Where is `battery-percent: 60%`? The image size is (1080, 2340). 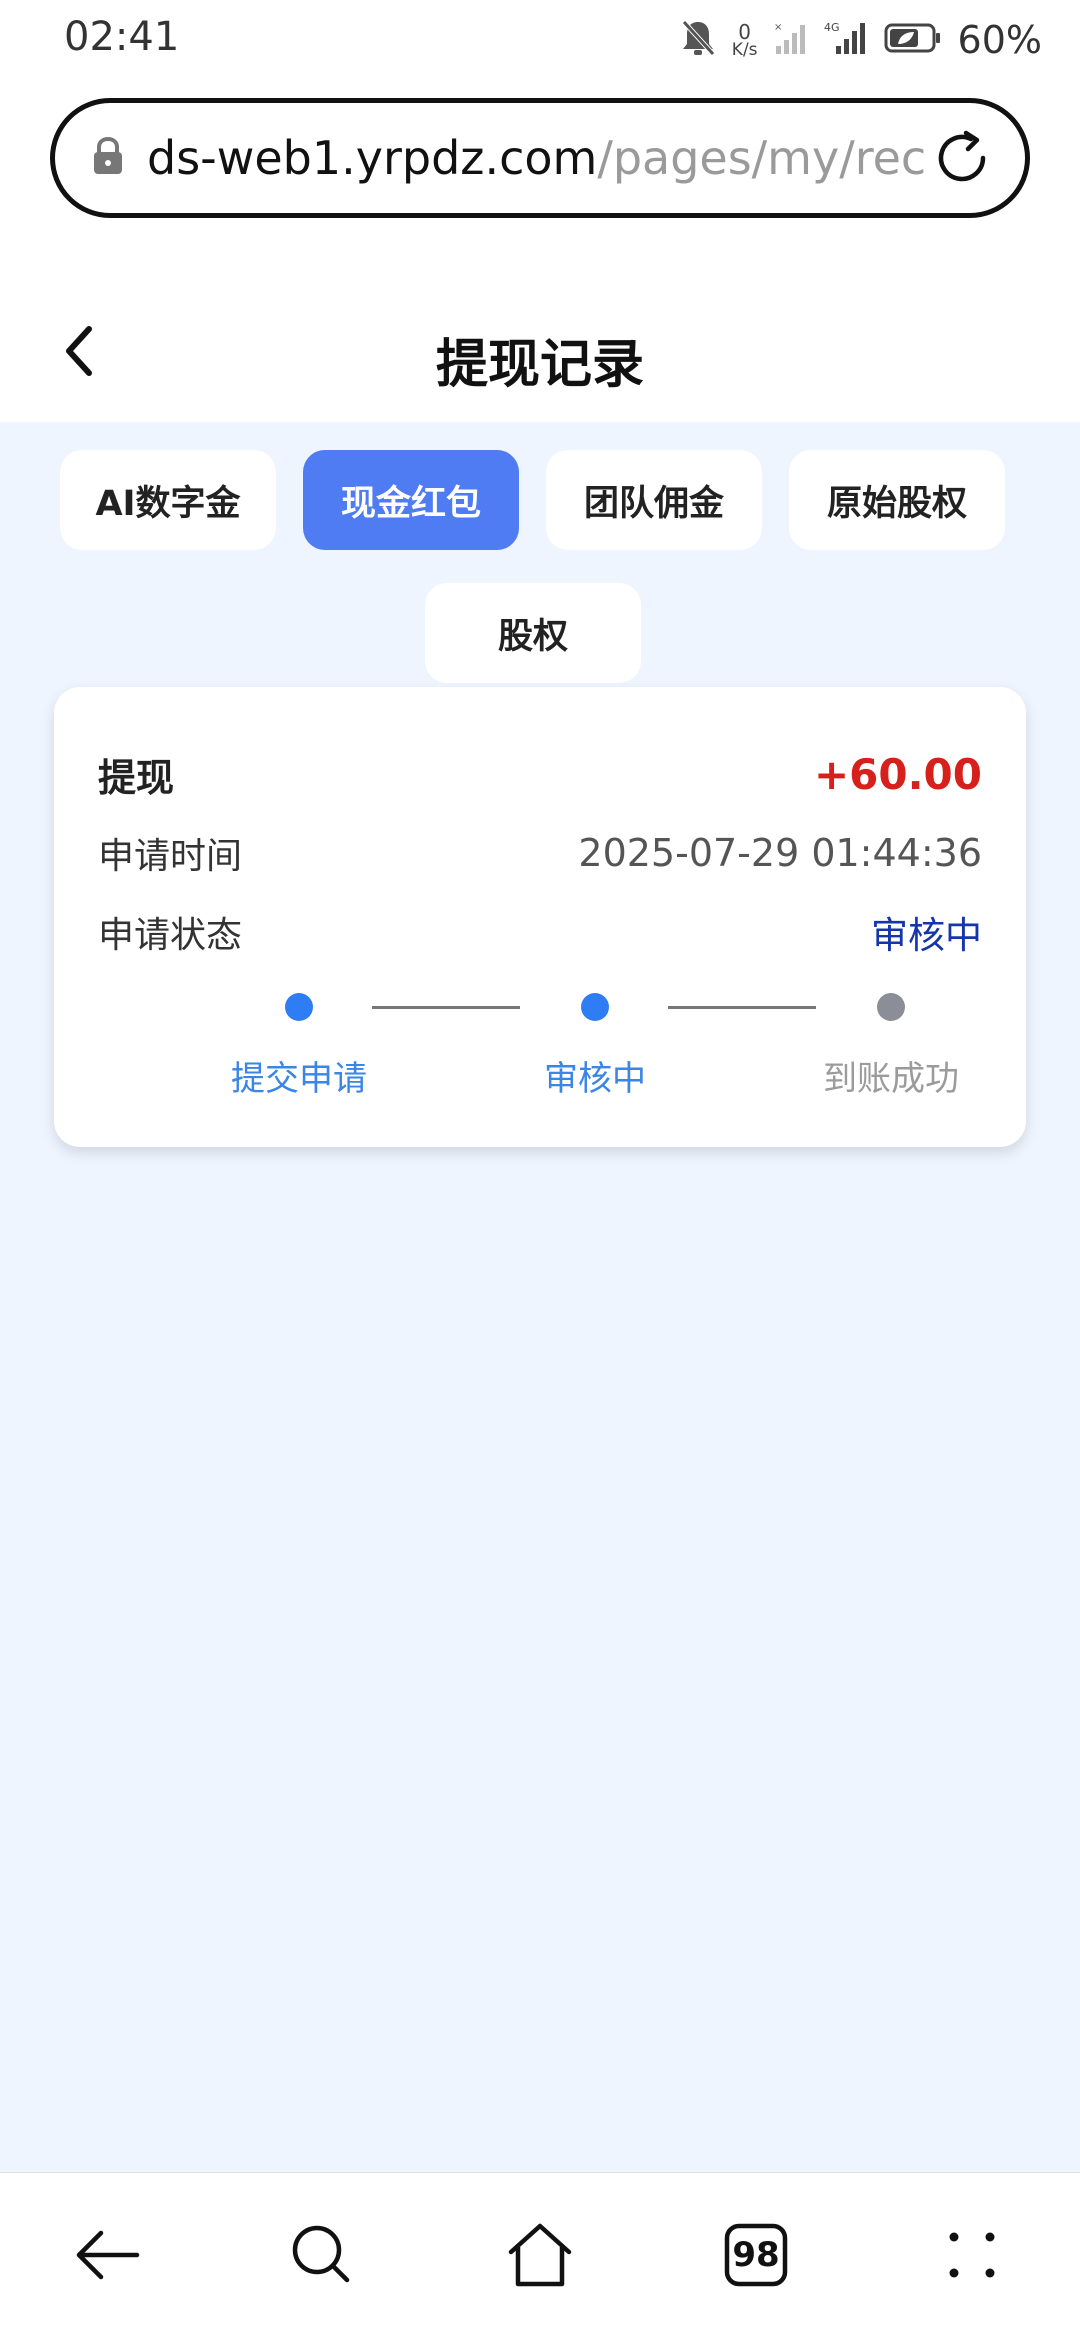
battery-percent: 60% is located at coordinates (999, 40).